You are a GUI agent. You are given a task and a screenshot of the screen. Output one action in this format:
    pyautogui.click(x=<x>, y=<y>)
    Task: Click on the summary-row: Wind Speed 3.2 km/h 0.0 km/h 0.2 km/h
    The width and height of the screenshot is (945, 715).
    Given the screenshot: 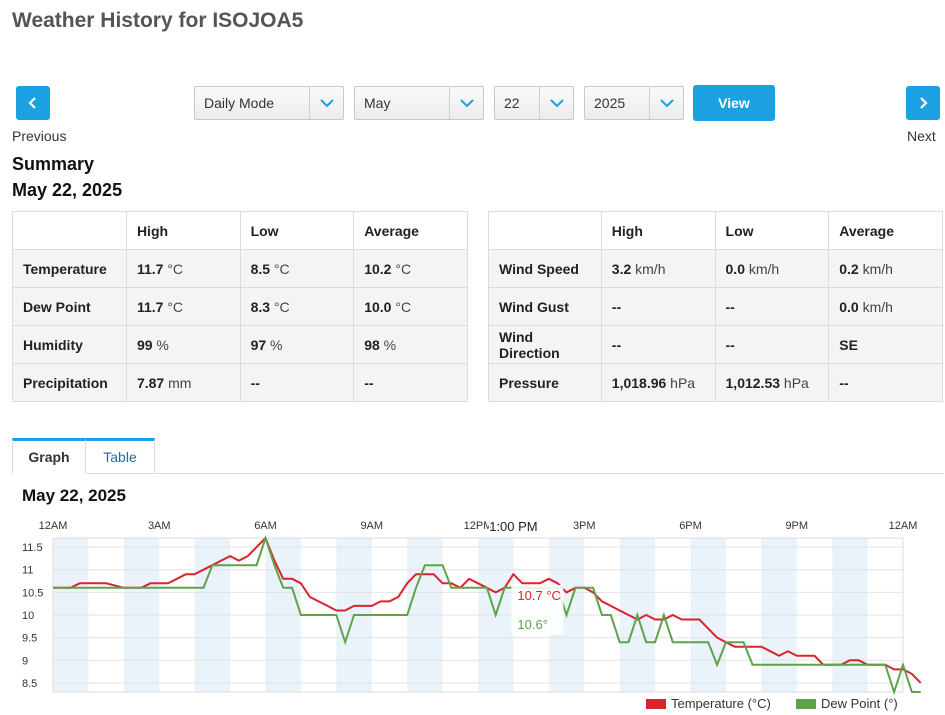 What is the action you would take?
    pyautogui.click(x=715, y=268)
    